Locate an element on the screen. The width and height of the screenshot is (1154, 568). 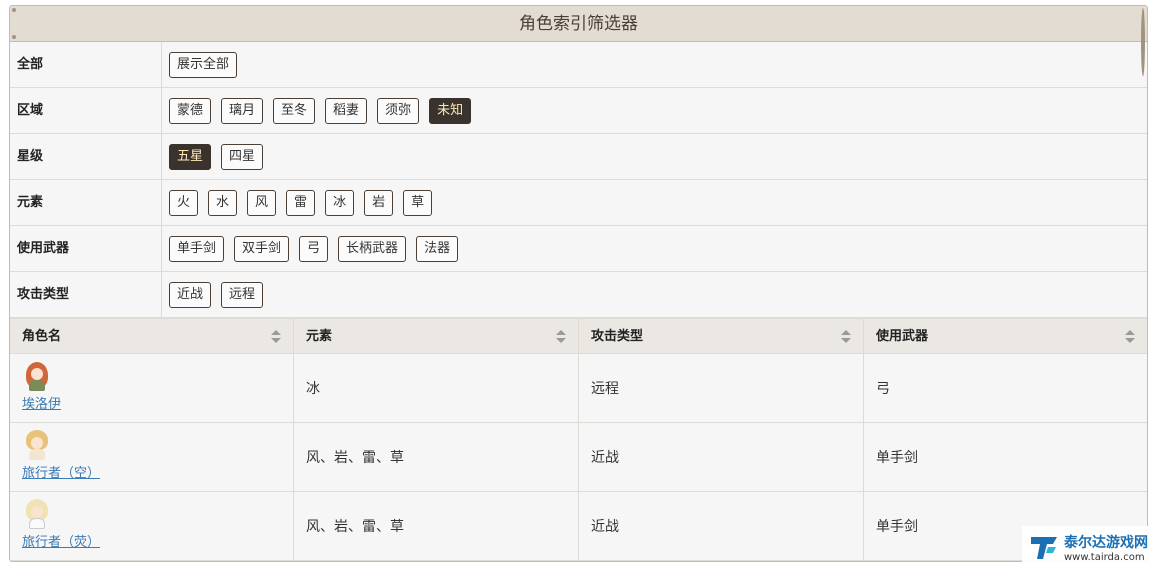
cell-name: 旅行者（空） is located at coordinates (152, 457).